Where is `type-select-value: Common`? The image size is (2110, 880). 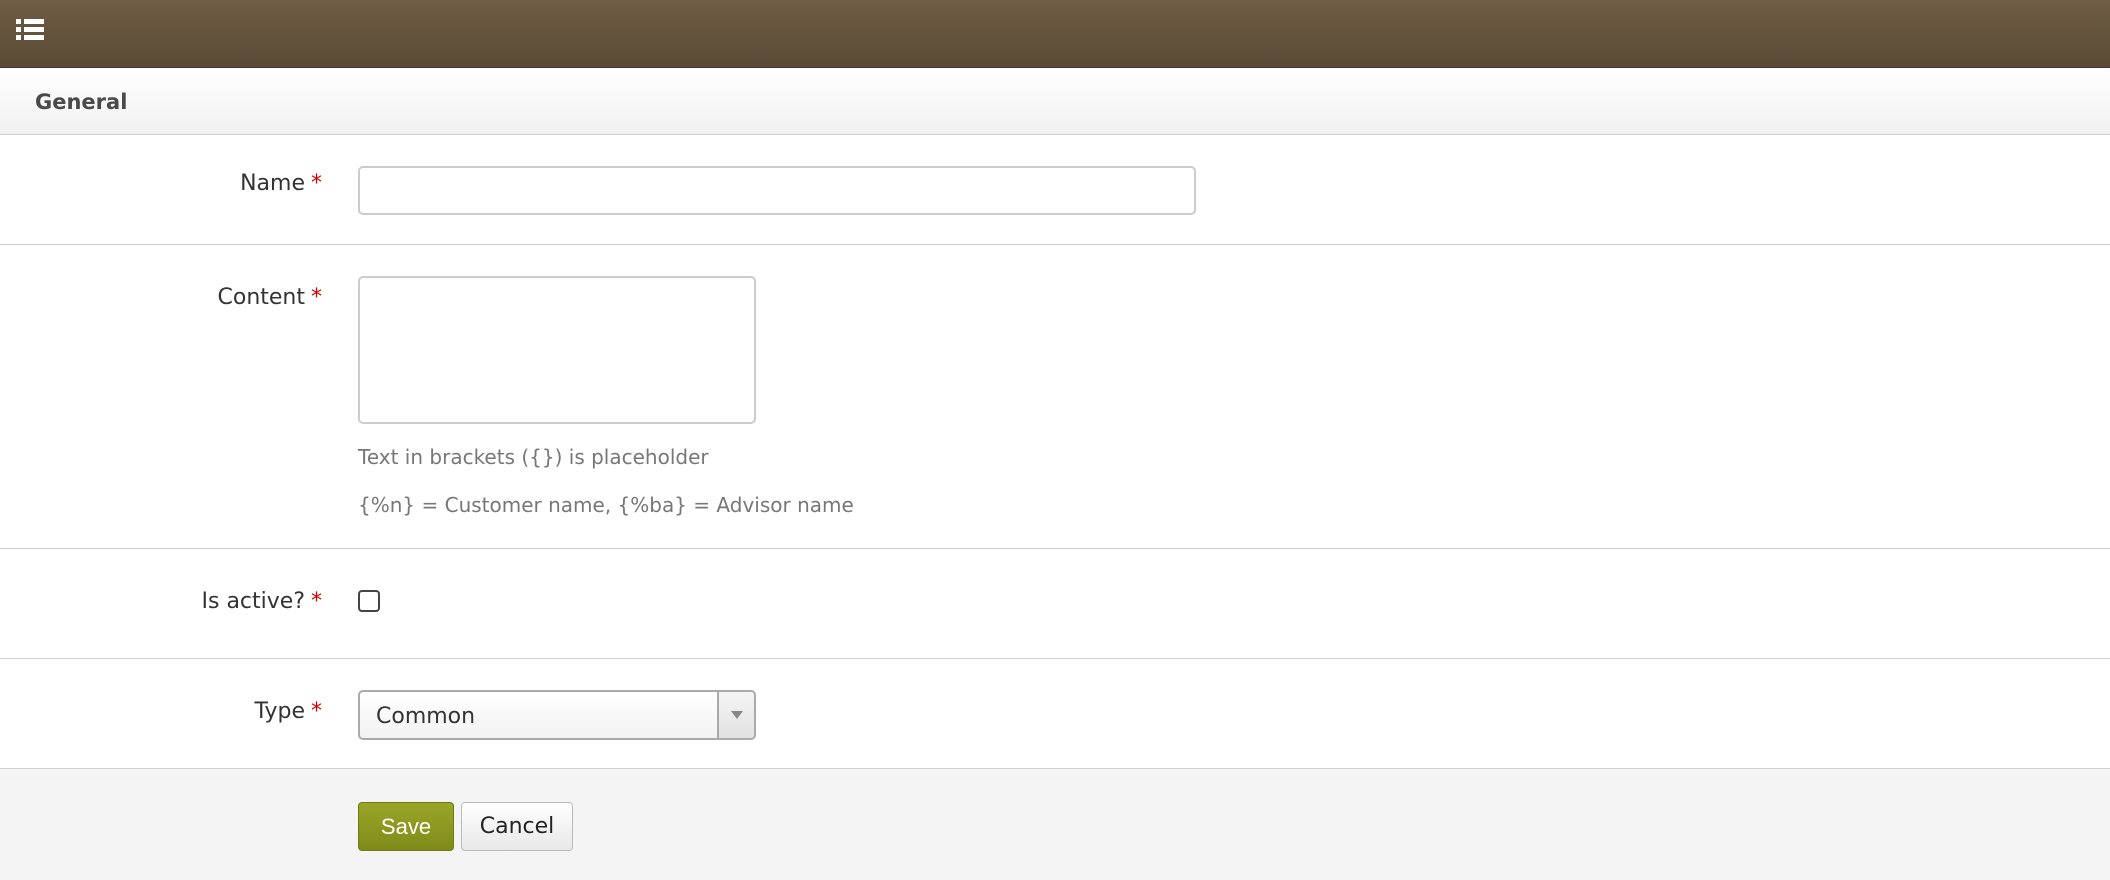
type-select-value: Common is located at coordinates (426, 716).